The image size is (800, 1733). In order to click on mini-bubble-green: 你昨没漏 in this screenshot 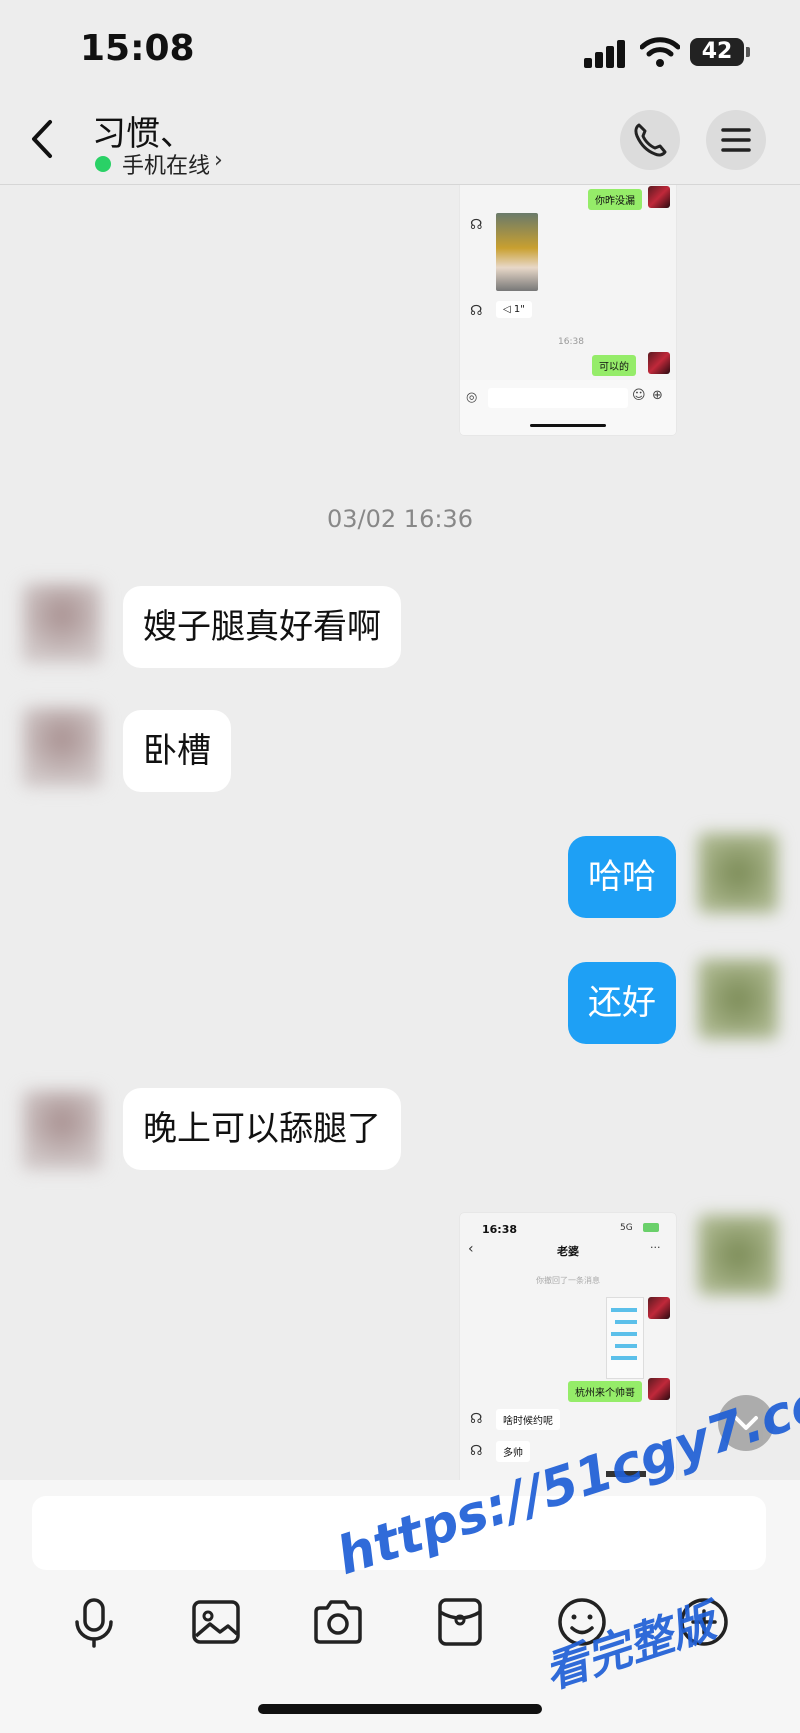, I will do `click(615, 199)`.